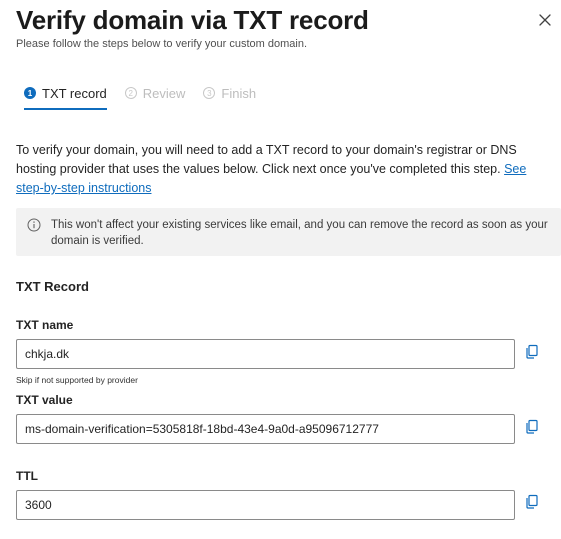 The image size is (561, 539). Describe the element at coordinates (27, 476) in the screenshot. I see `ttl-label: TTL` at that location.